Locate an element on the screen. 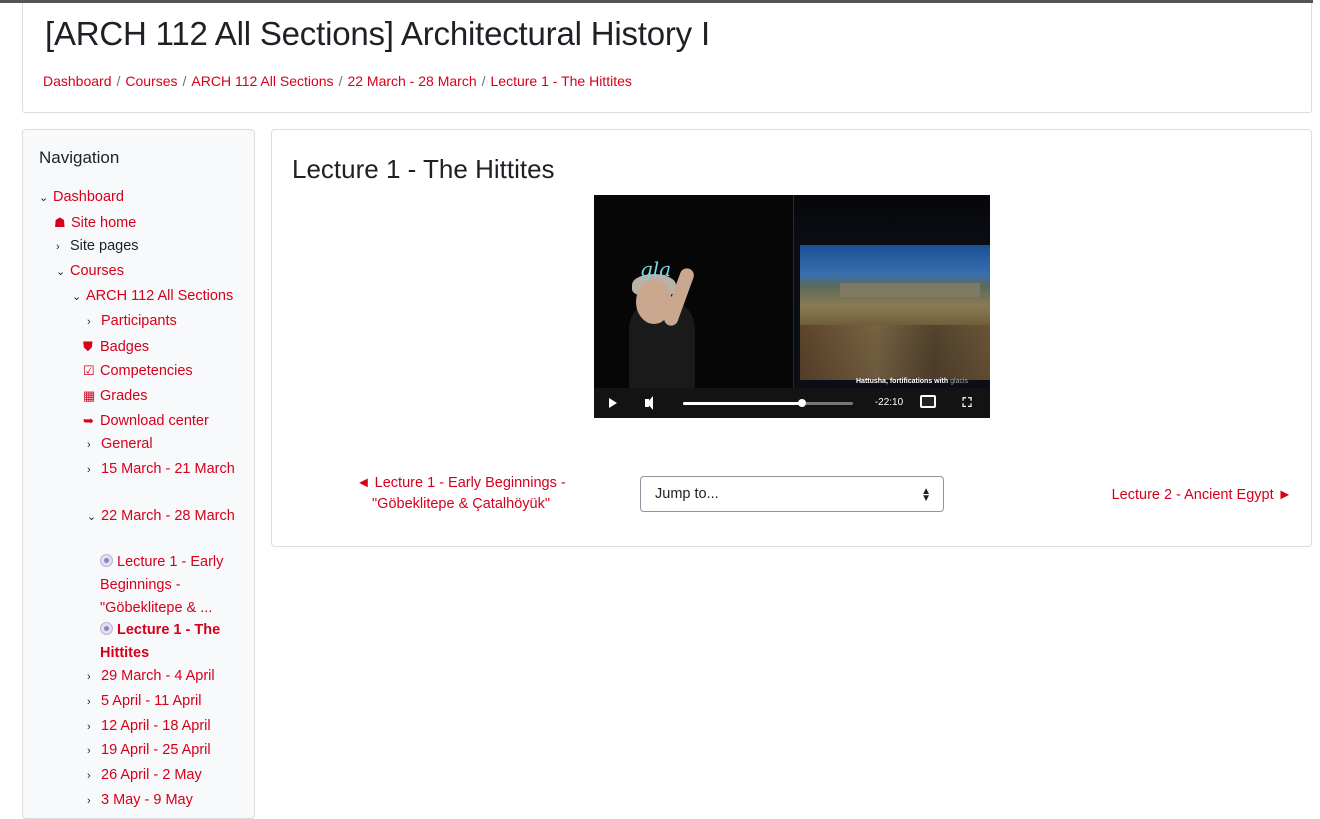 The width and height of the screenshot is (1320, 819). nav-item-week-12-april: › 12 April - 18 April is located at coordinates (149, 727).